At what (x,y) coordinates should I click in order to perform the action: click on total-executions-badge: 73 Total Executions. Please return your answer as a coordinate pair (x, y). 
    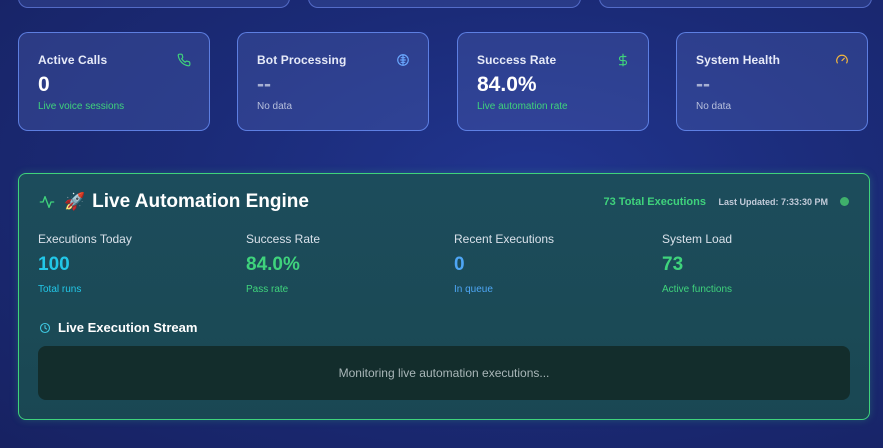
    Looking at the image, I should click on (655, 202).